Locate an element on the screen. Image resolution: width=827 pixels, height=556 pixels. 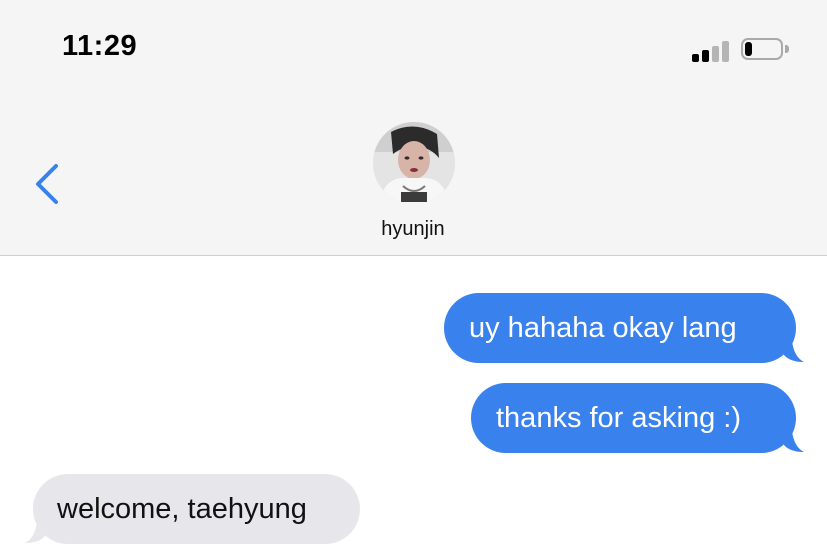
cellular-signal-icon is located at coordinates (712, 51).